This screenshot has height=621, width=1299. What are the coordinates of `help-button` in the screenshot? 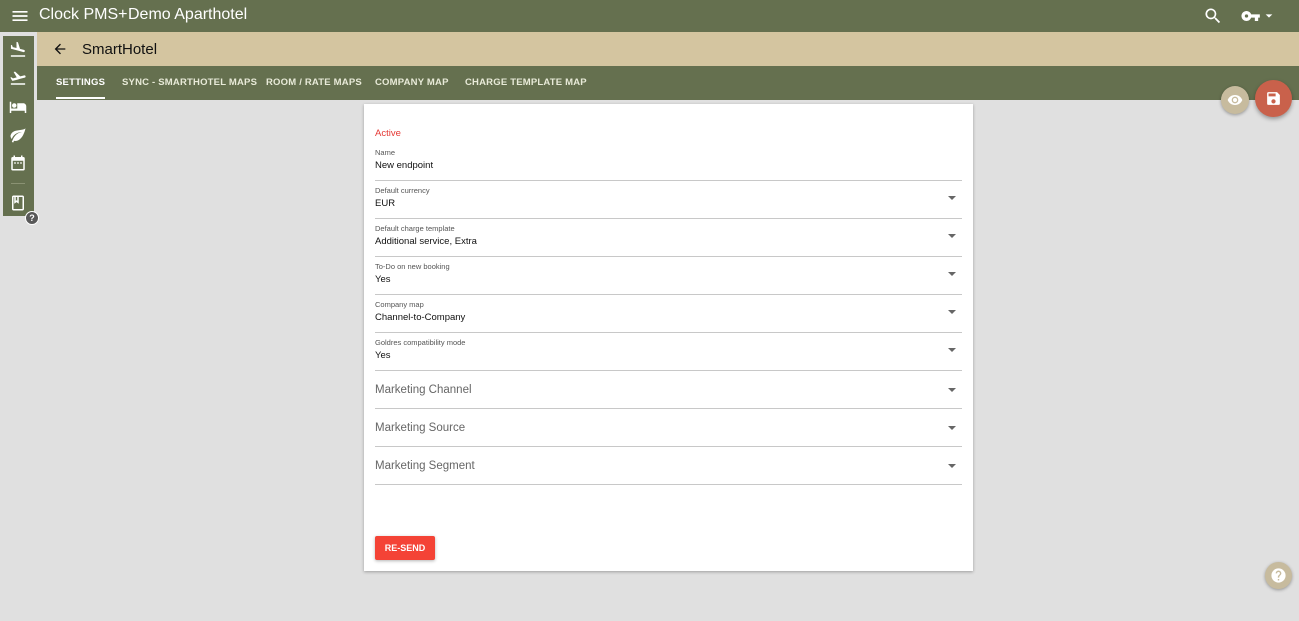 It's located at (1278, 575).